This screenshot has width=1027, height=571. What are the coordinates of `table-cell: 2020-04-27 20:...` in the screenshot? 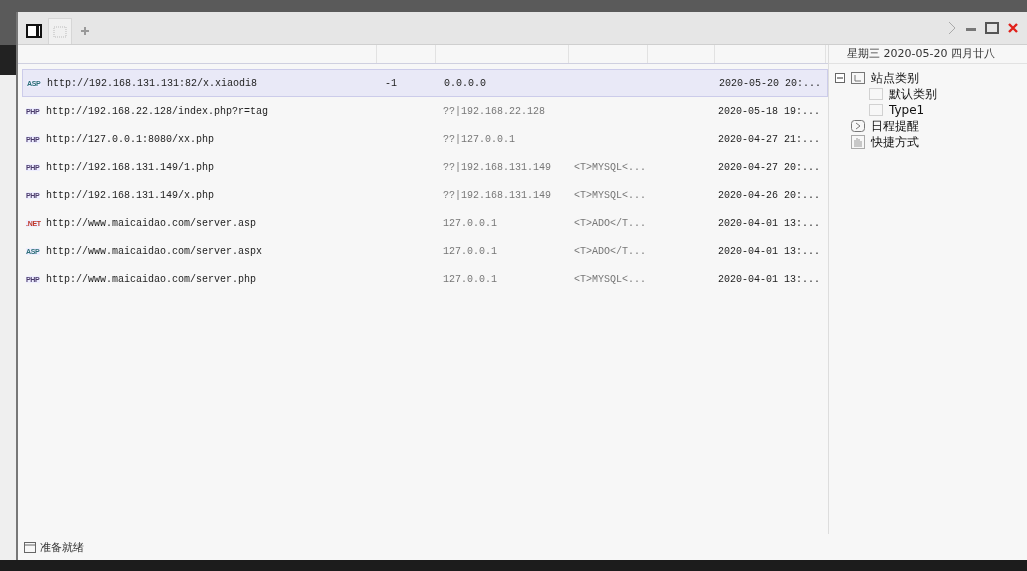 It's located at (770, 167).